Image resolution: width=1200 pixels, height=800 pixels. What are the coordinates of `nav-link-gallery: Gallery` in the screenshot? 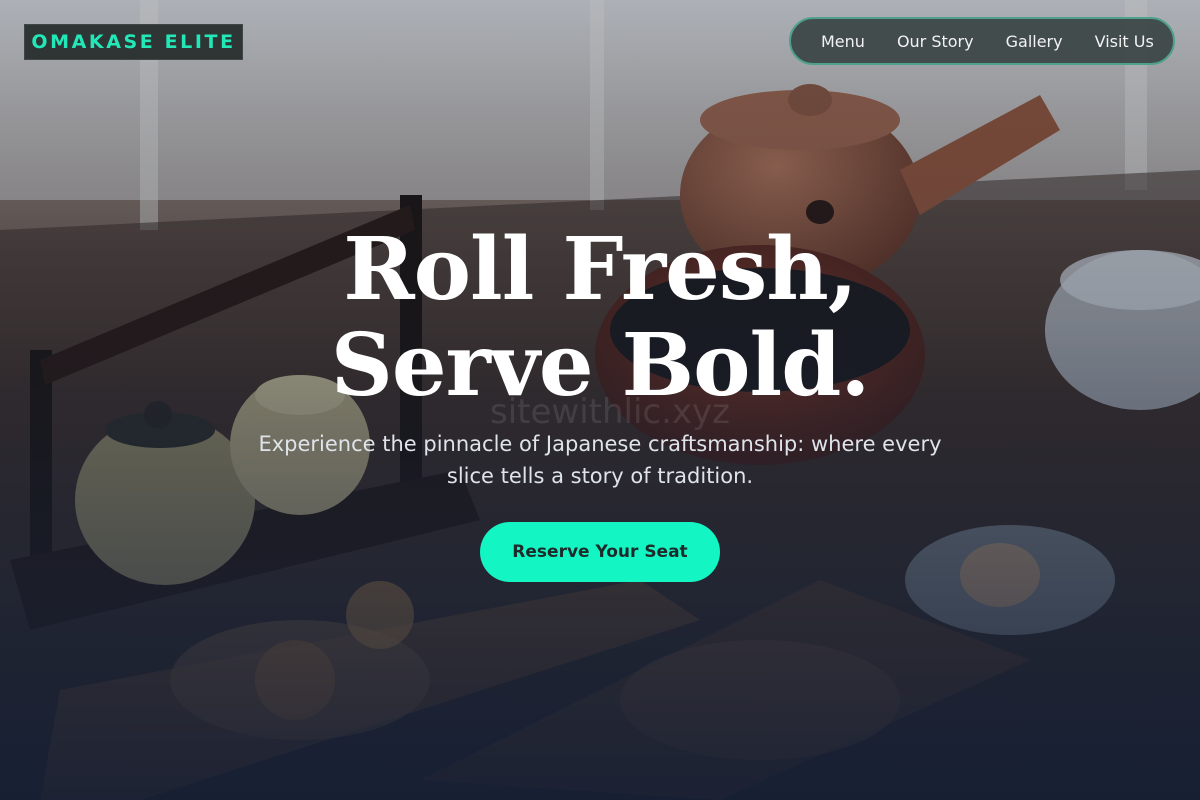 It's located at (1034, 41).